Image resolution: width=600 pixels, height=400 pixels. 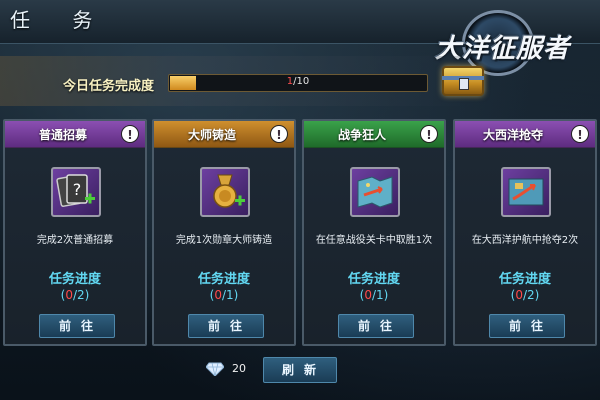 What do you see at coordinates (225, 192) in the screenshot?
I see `medal-forge-icon` at bounding box center [225, 192].